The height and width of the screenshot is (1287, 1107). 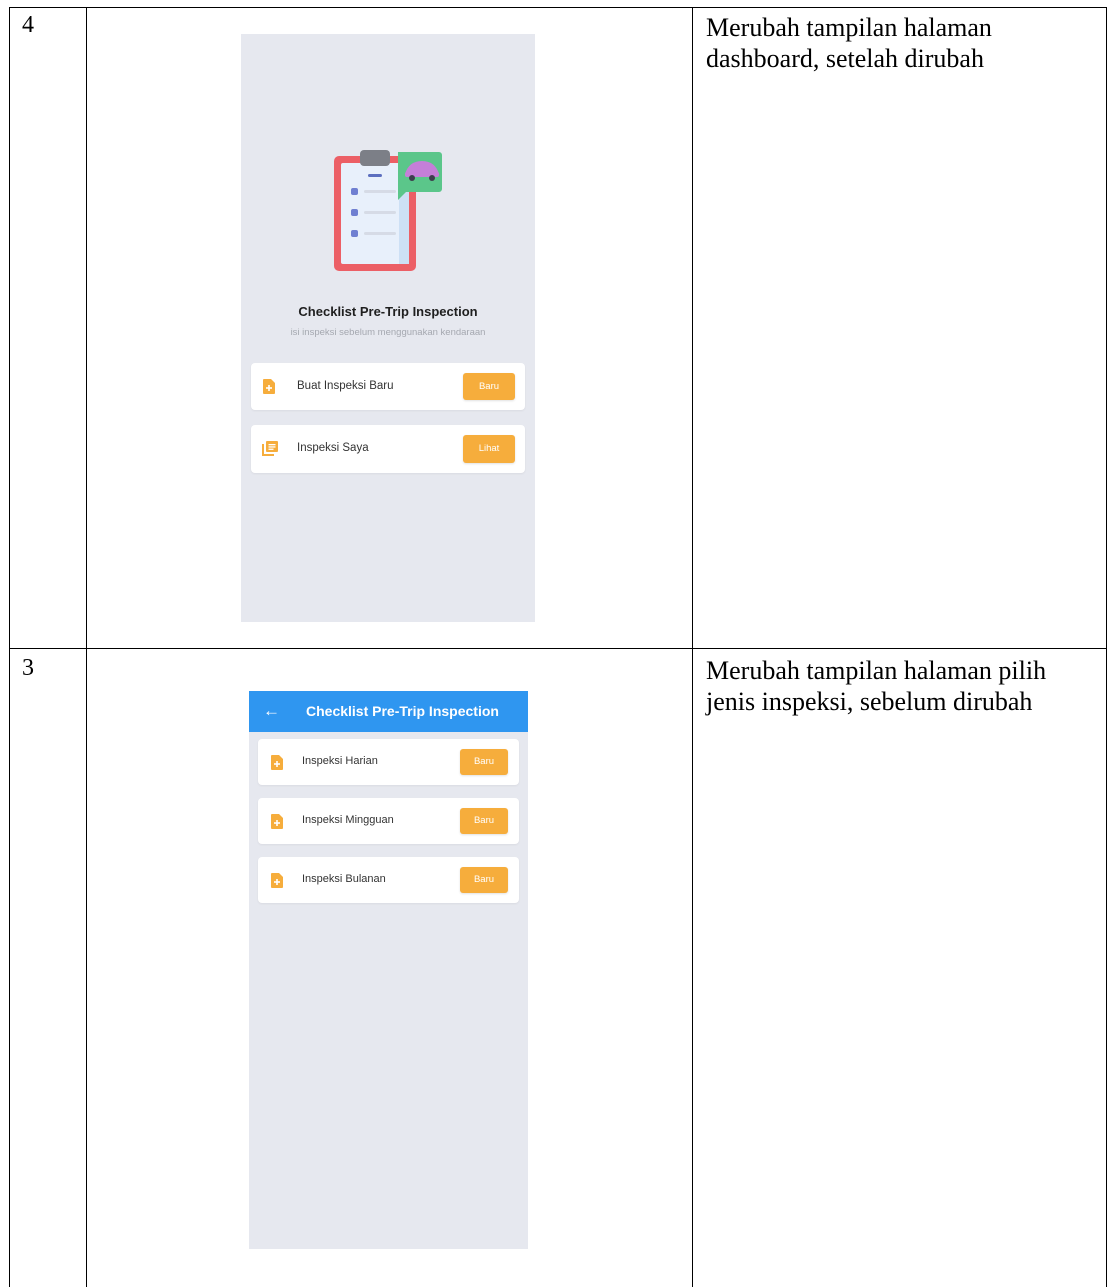 What do you see at coordinates (484, 821) in the screenshot?
I see `weekly-inspection-button: Baru` at bounding box center [484, 821].